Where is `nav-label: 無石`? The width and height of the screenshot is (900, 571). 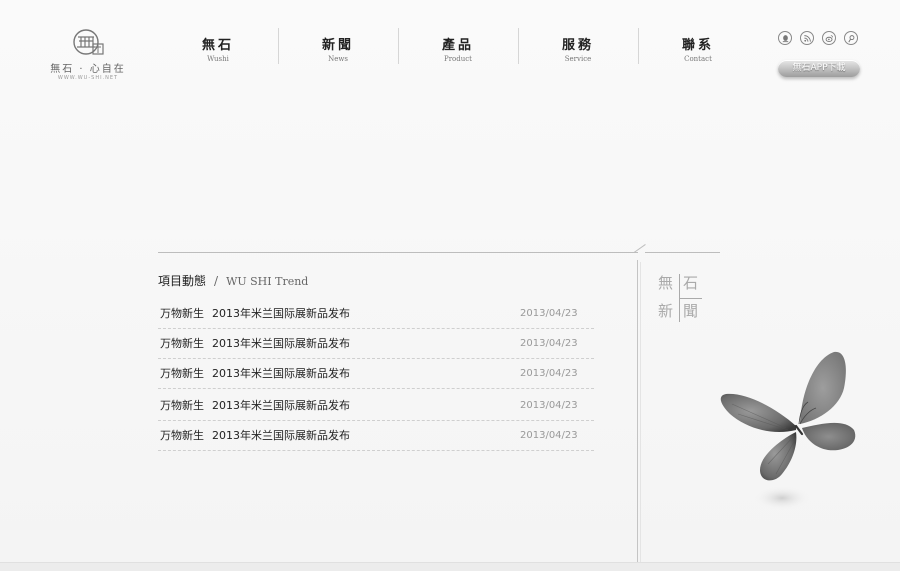 nav-label: 無石 is located at coordinates (217, 45).